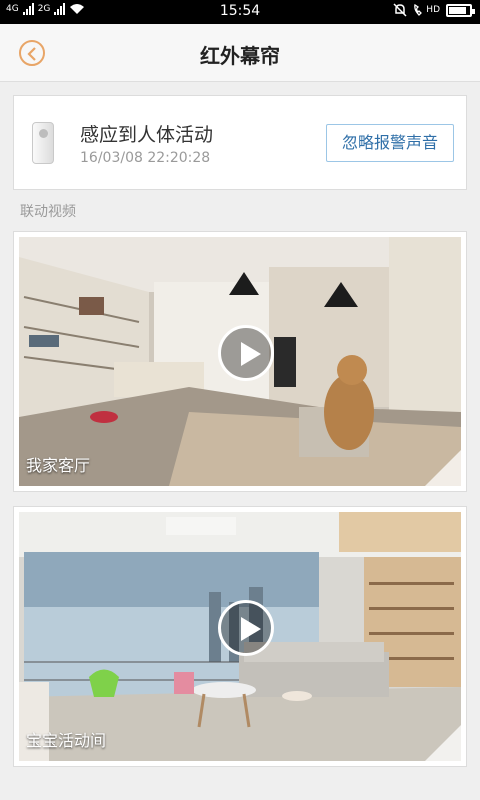  I want to click on alert-timestamp: 16/03/08 22:20:28, so click(145, 158).